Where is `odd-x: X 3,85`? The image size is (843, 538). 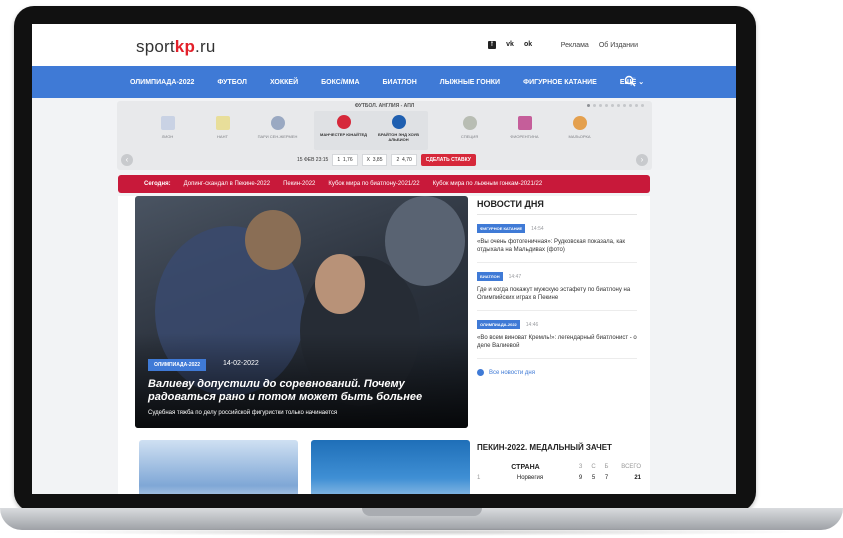
odd-x: X 3,85 is located at coordinates (374, 160).